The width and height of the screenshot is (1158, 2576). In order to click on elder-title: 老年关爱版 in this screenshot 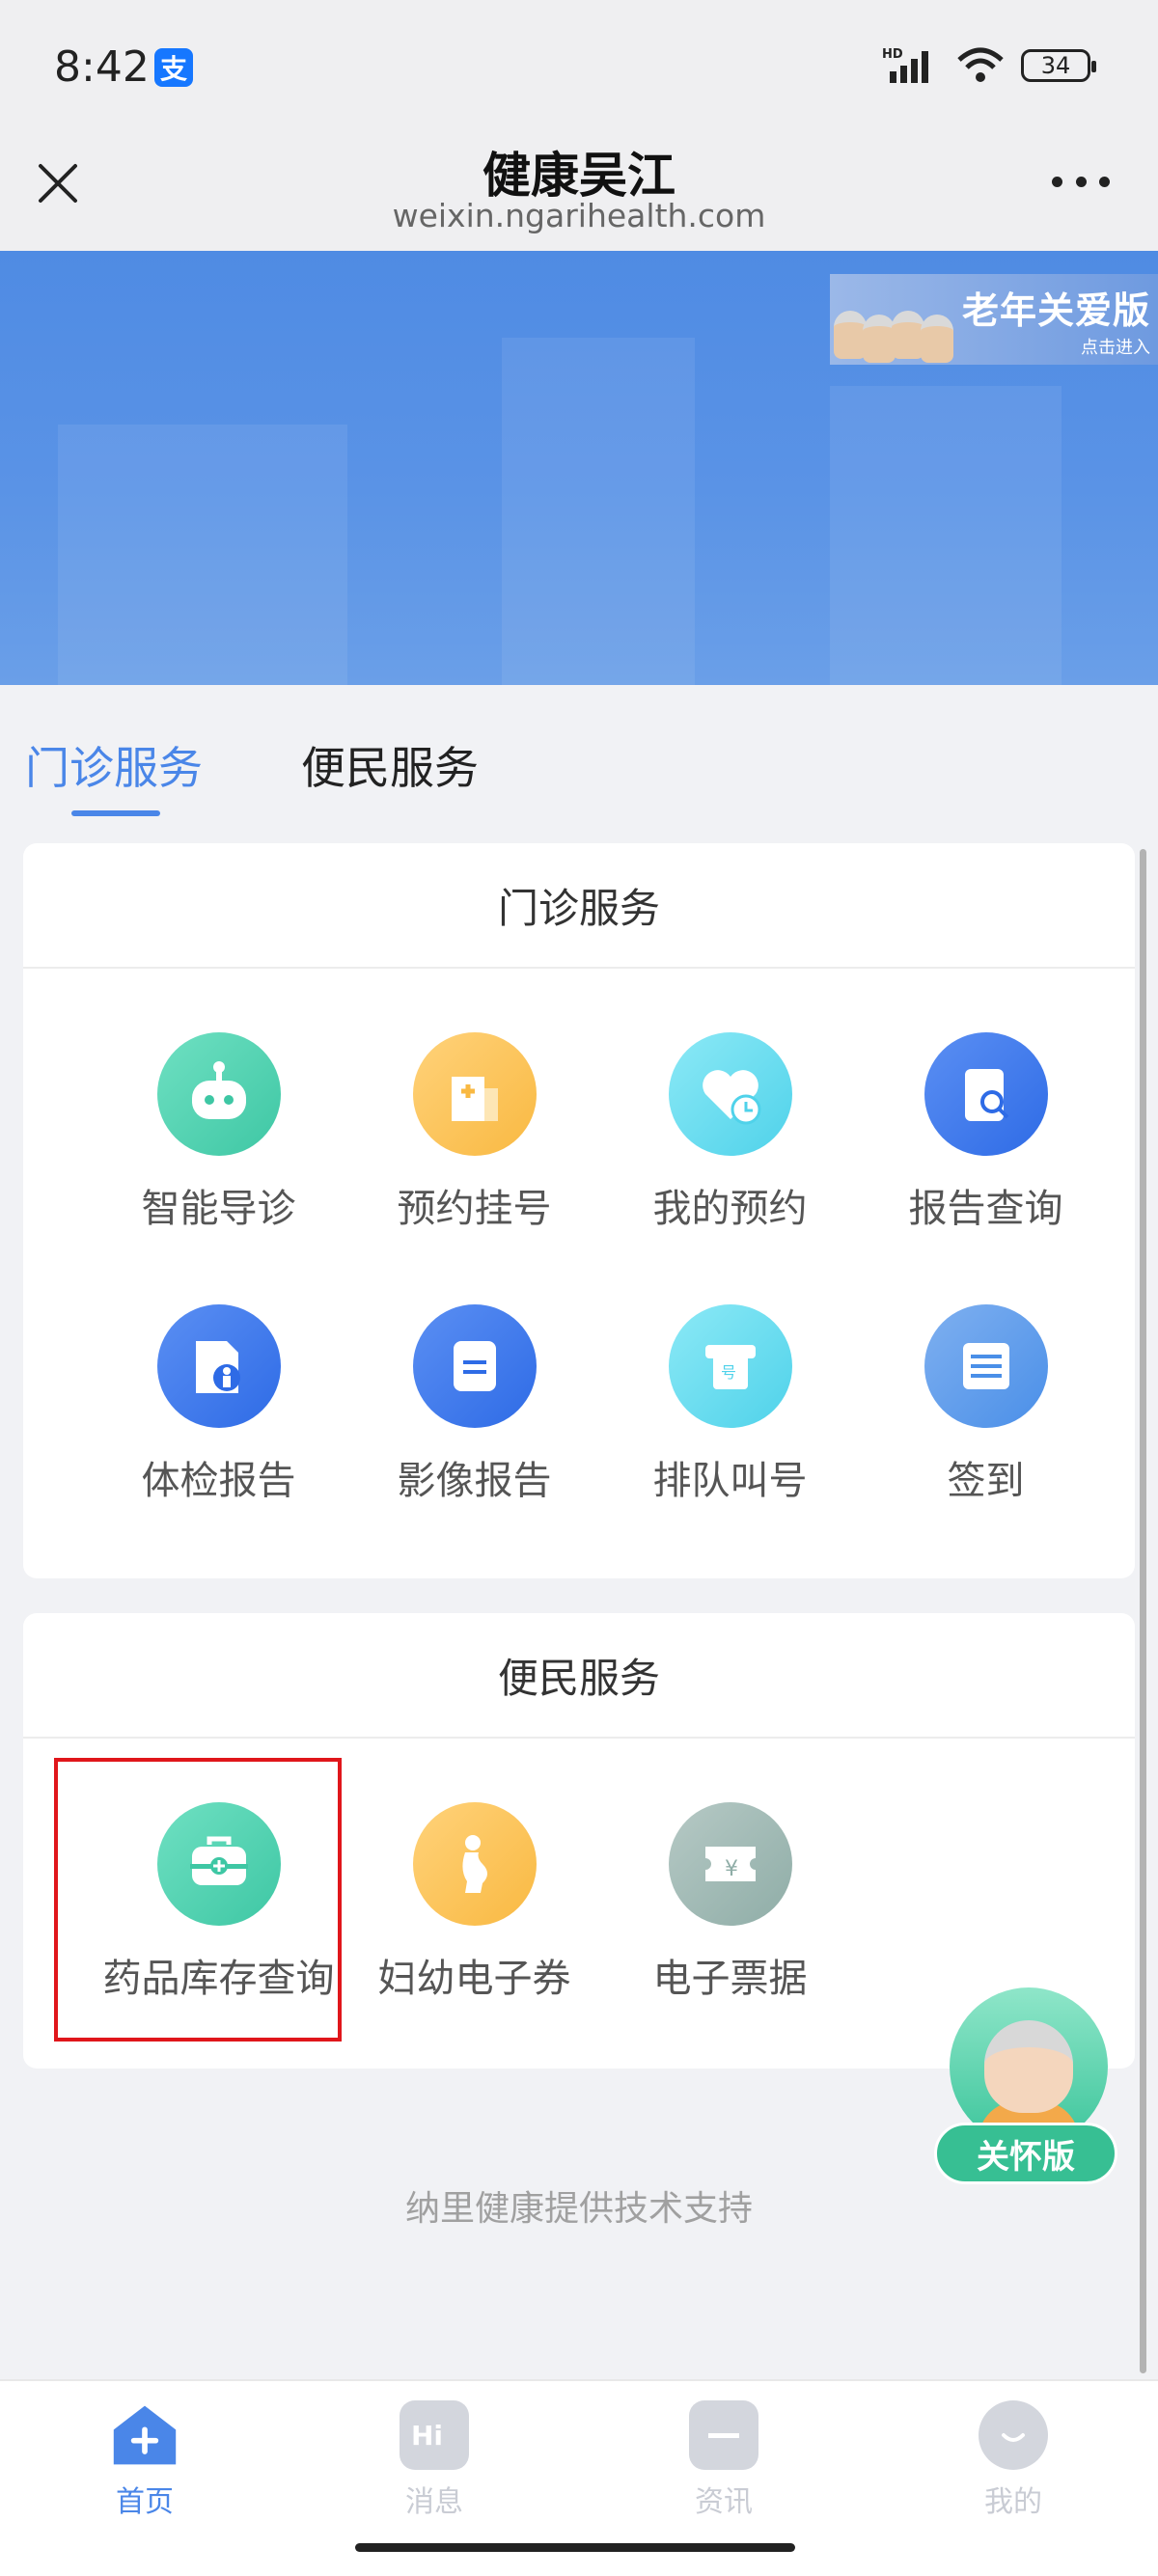, I will do `click(1055, 310)`.